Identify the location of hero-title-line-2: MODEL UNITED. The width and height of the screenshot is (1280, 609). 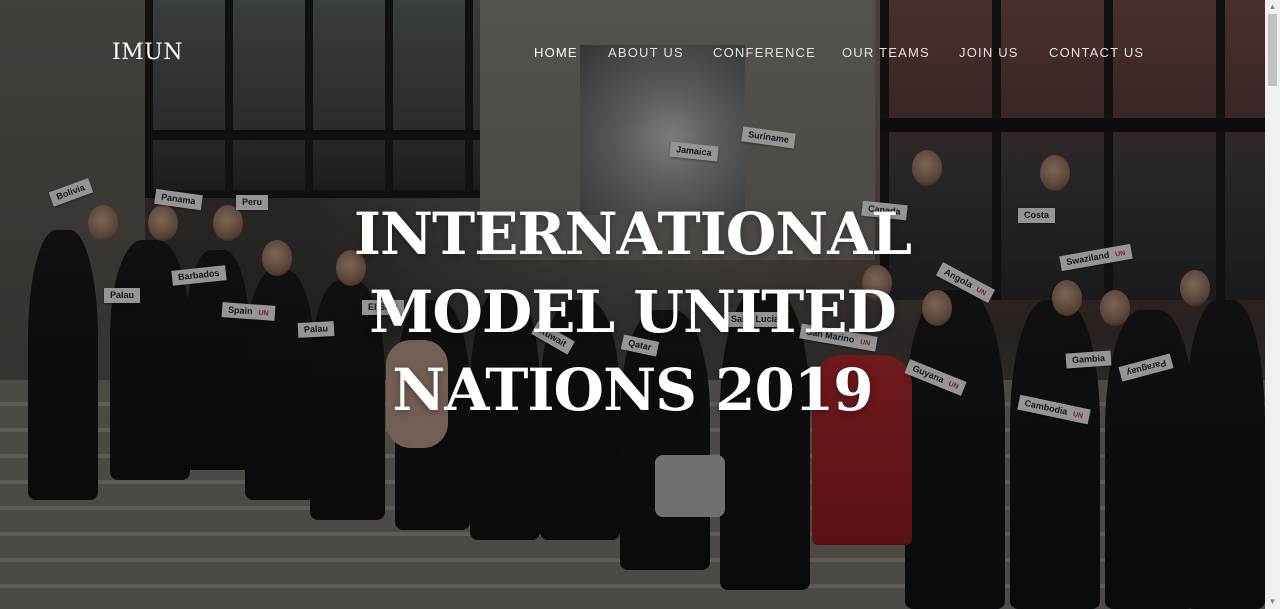
(633, 312).